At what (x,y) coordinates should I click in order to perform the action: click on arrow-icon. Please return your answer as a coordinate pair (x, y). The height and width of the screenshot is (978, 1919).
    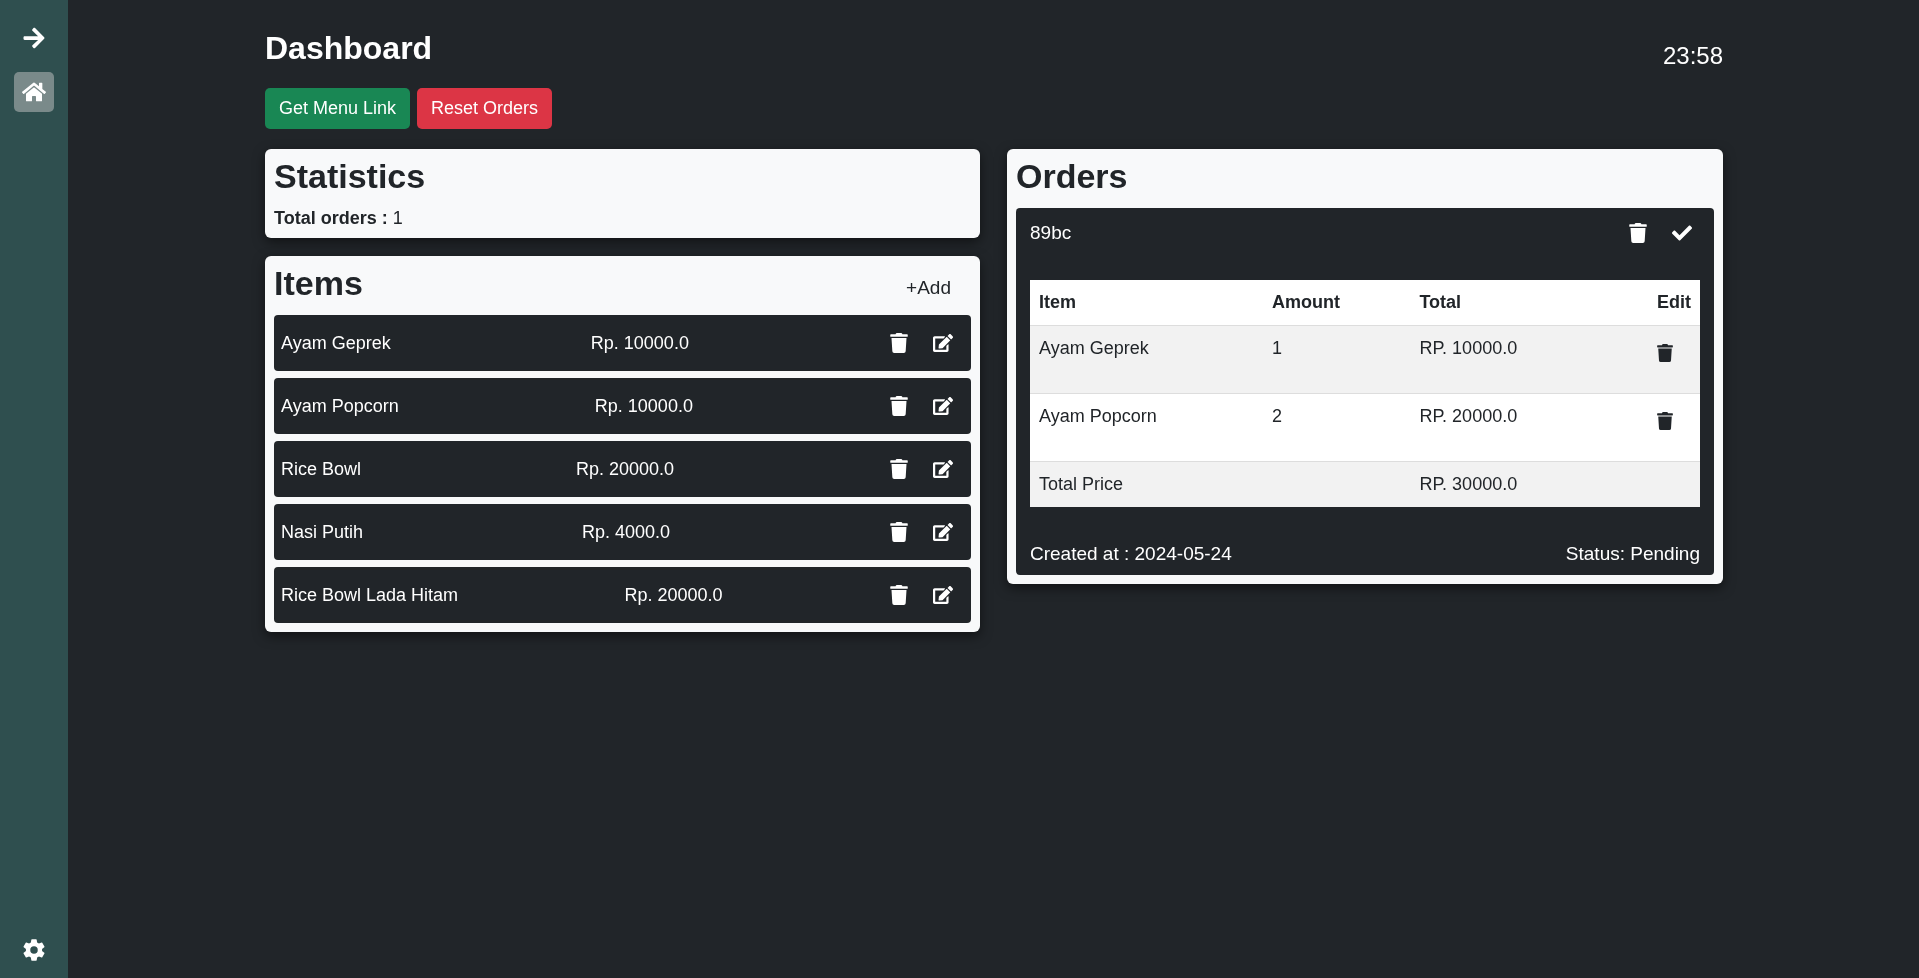
    Looking at the image, I should click on (34, 38).